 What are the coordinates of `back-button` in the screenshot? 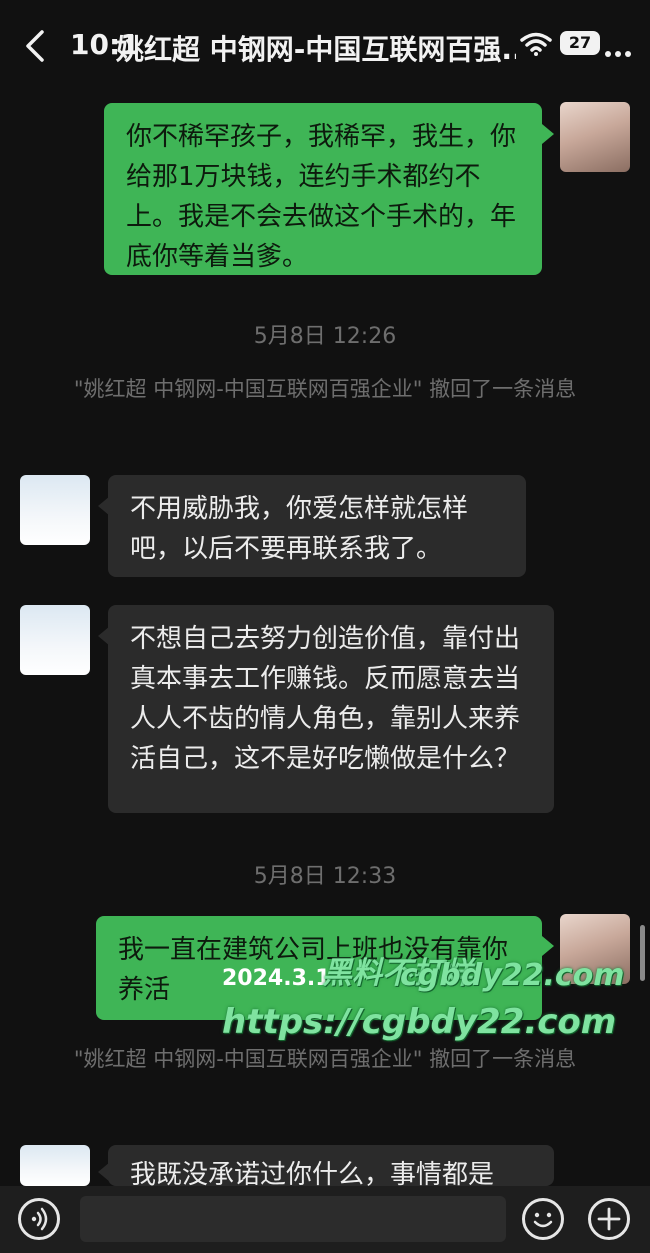 It's located at (36, 46).